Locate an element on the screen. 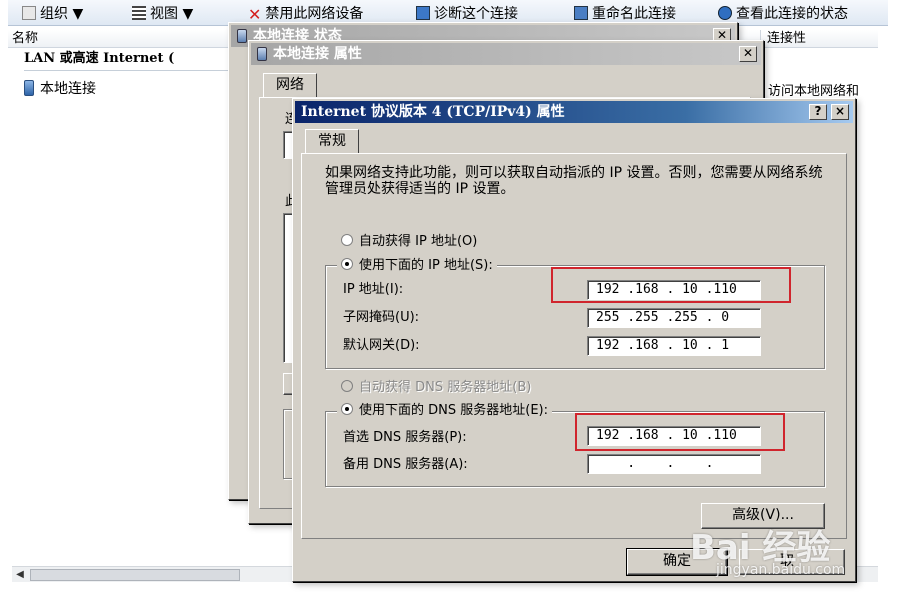  ipv4-title: Internet 协议版本 4 (TCP/IPv4) 属性 is located at coordinates (433, 112).